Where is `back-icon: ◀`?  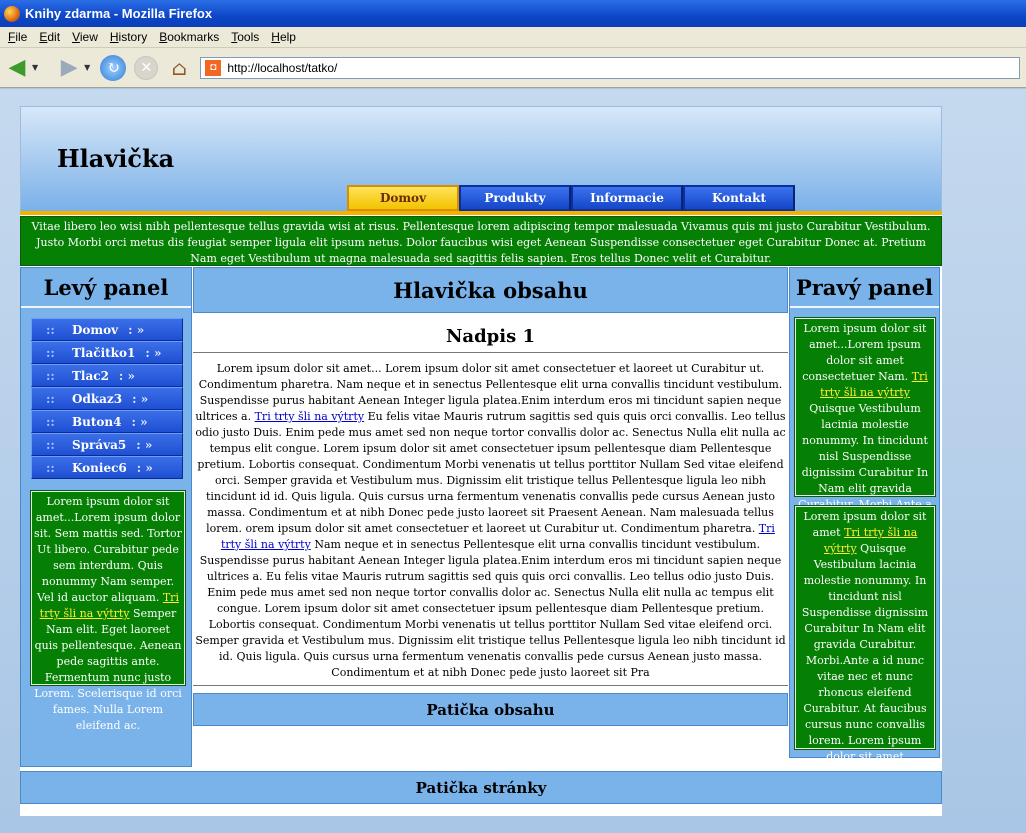
back-icon: ◀ is located at coordinates (17, 68).